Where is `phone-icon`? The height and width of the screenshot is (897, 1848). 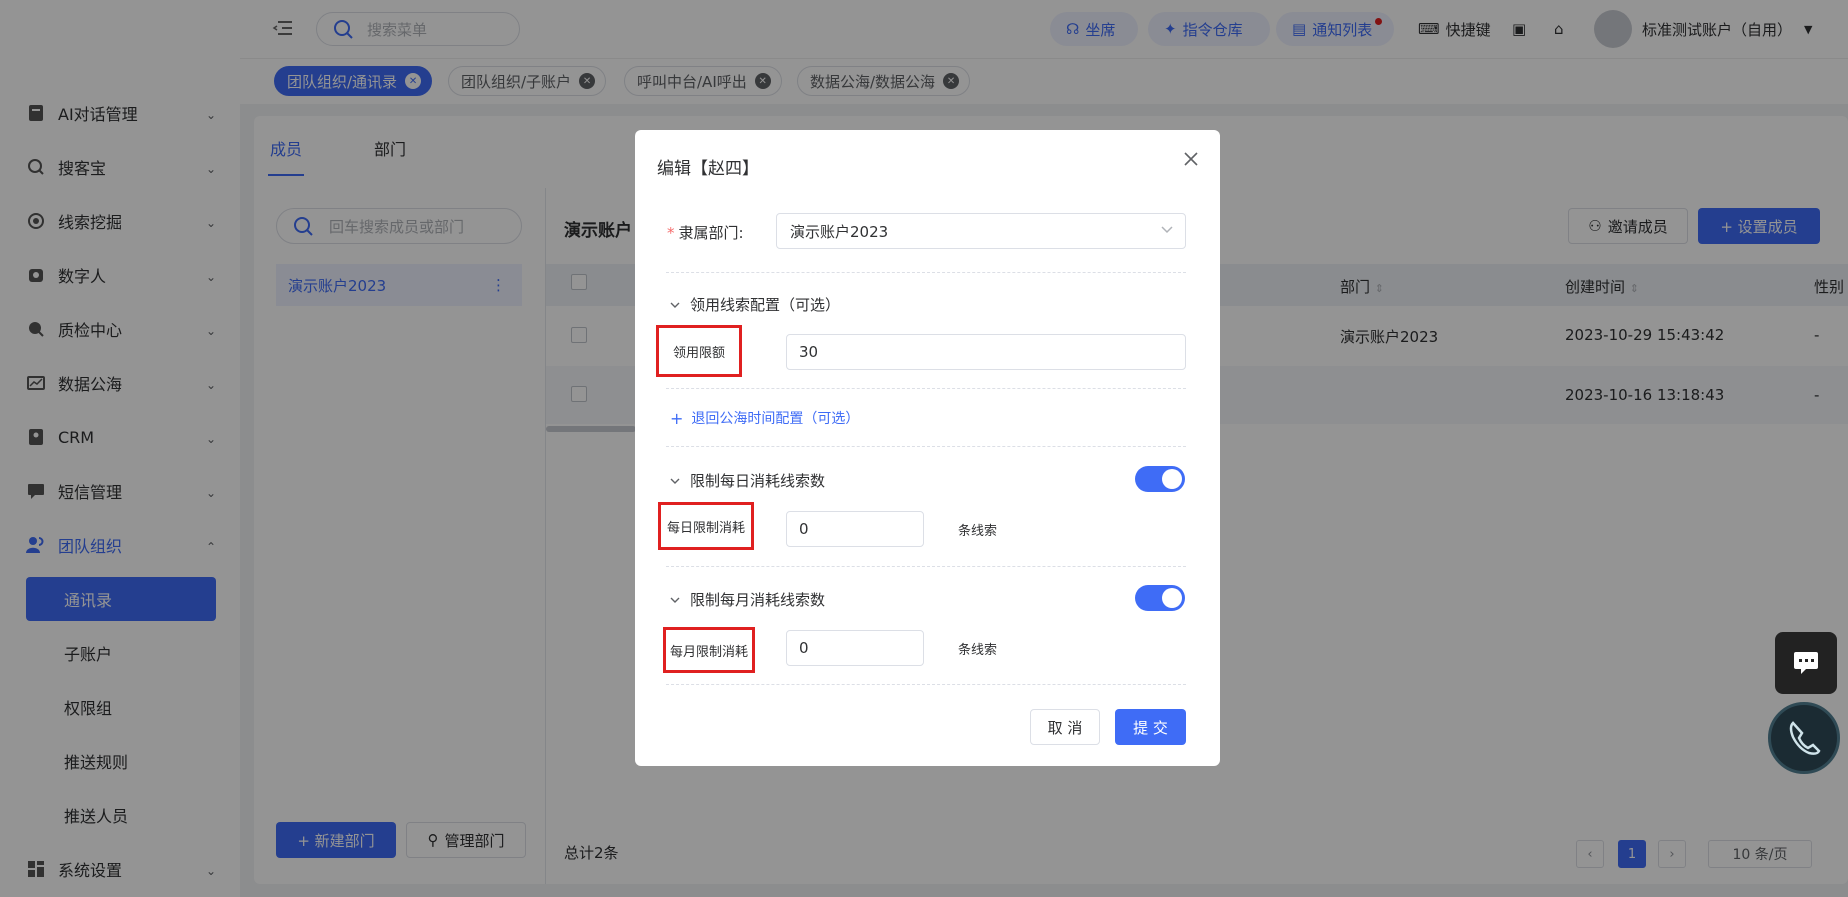 phone-icon is located at coordinates (1805, 738).